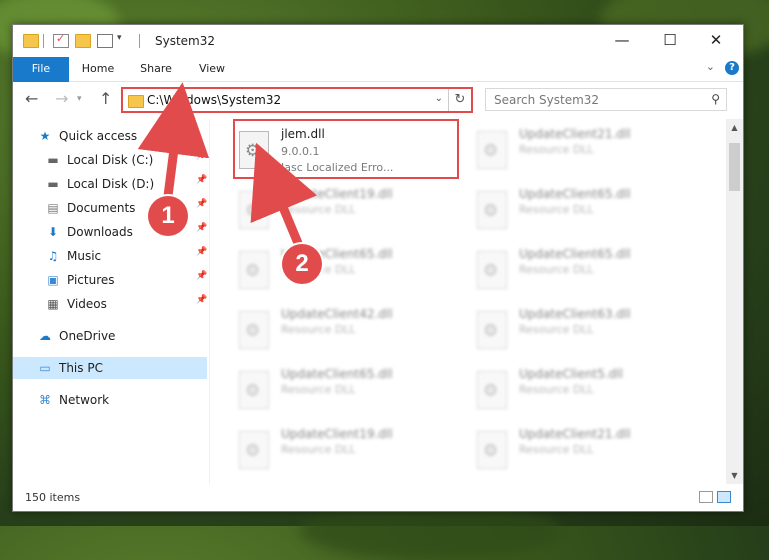 Image resolution: width=769 pixels, height=560 pixels. Describe the element at coordinates (715, 99) in the screenshot. I see `search-icon: ⚲` at that location.